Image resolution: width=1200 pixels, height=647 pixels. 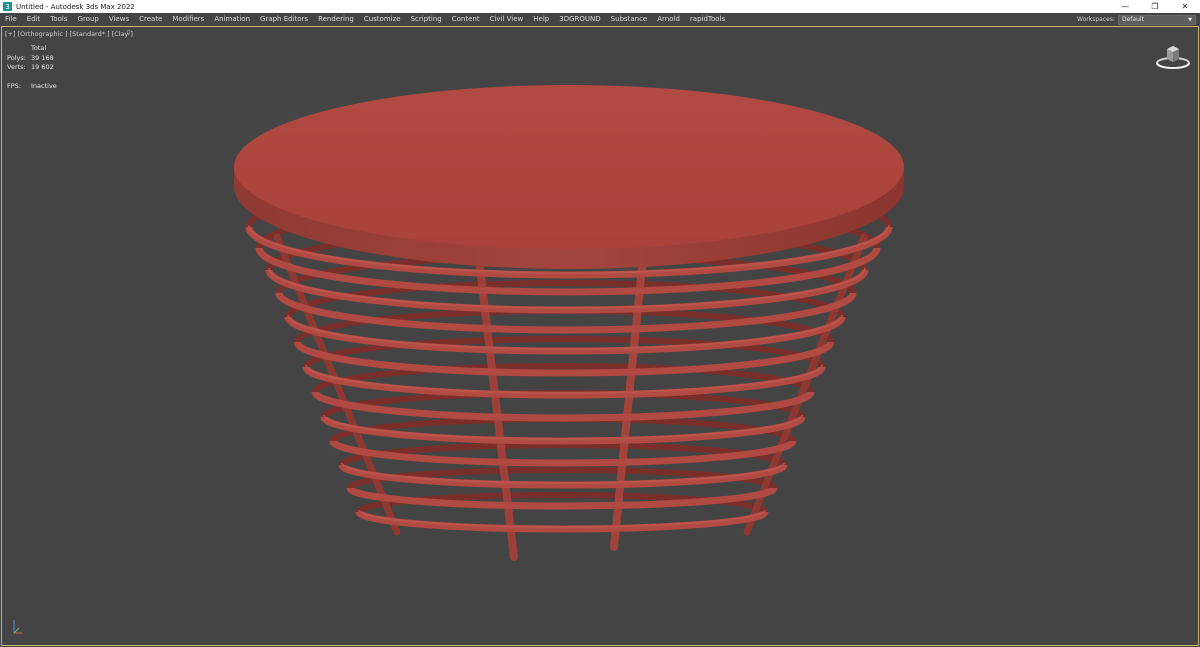 What do you see at coordinates (14, 85) in the screenshot?
I see `fps-label: FPS:` at bounding box center [14, 85].